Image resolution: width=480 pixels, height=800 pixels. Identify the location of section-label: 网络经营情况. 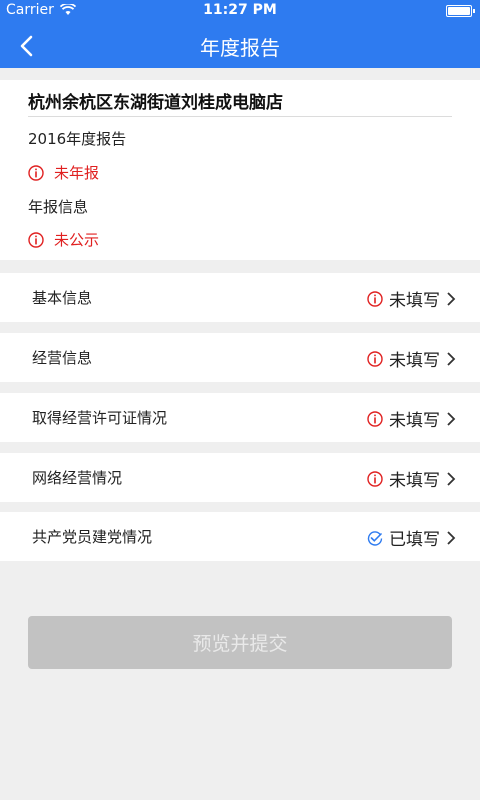
(77, 478).